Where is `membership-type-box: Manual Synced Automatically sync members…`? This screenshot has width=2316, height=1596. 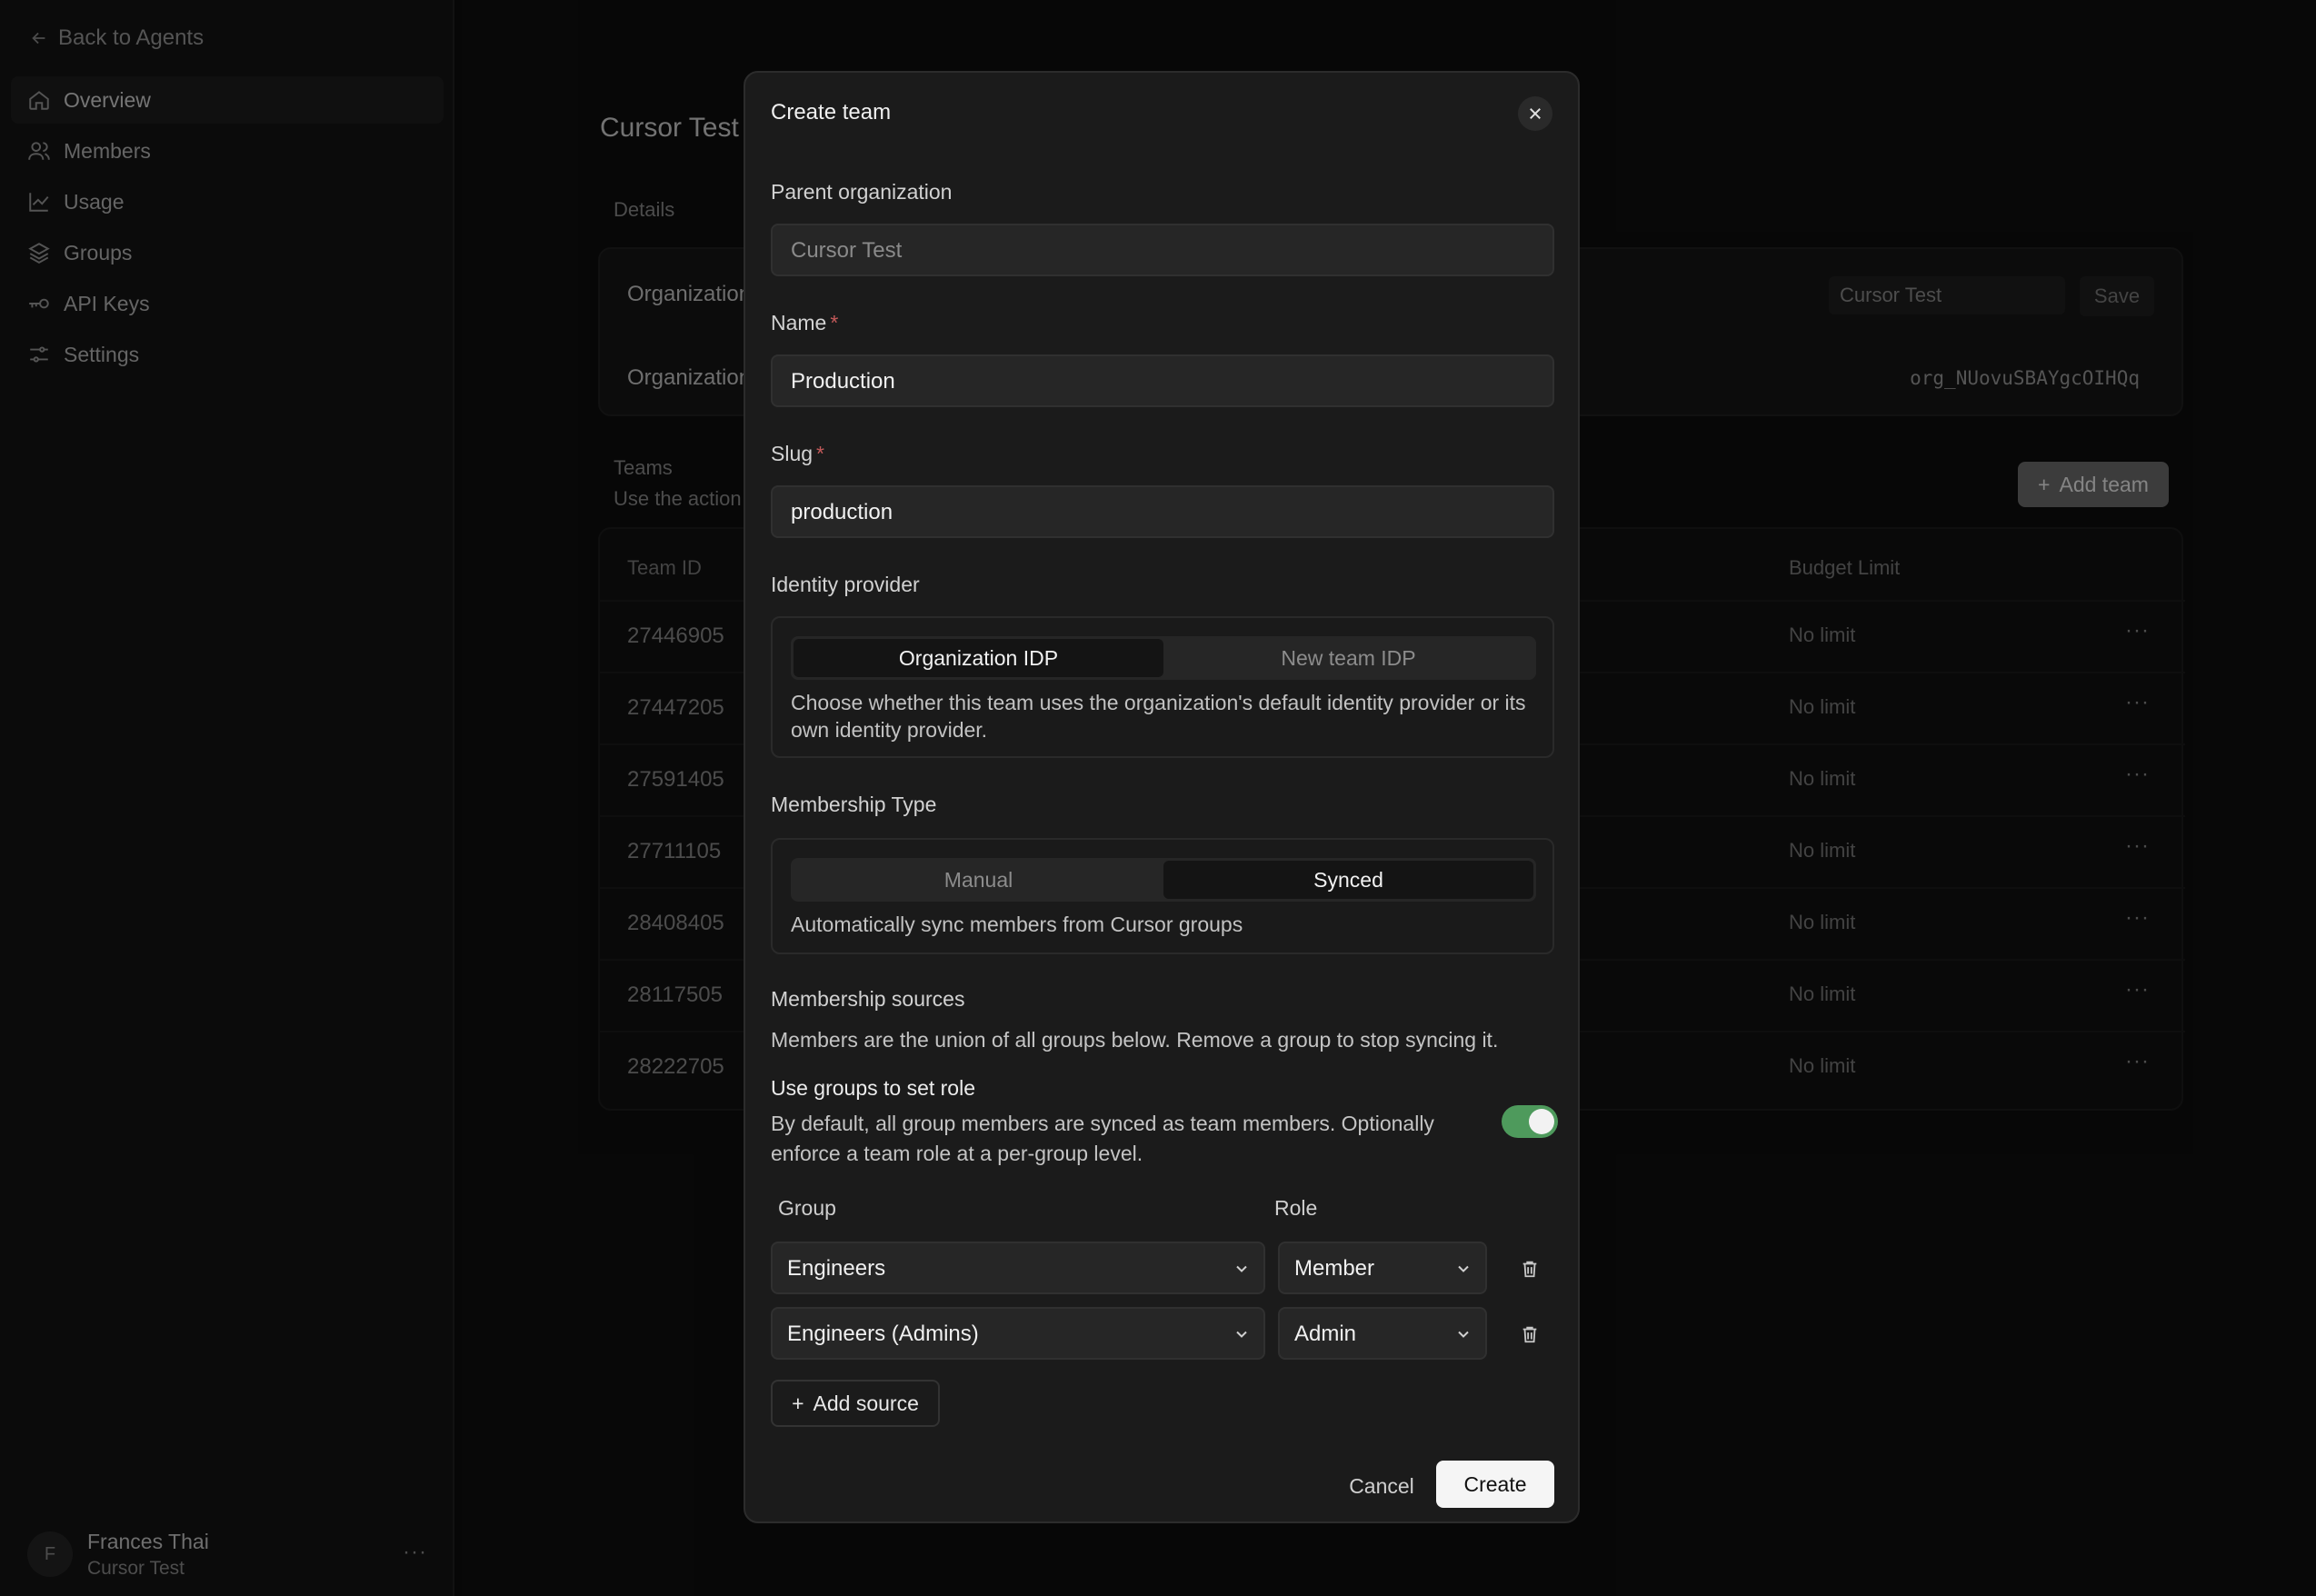 membership-type-box: Manual Synced Automatically sync members… is located at coordinates (1162, 896).